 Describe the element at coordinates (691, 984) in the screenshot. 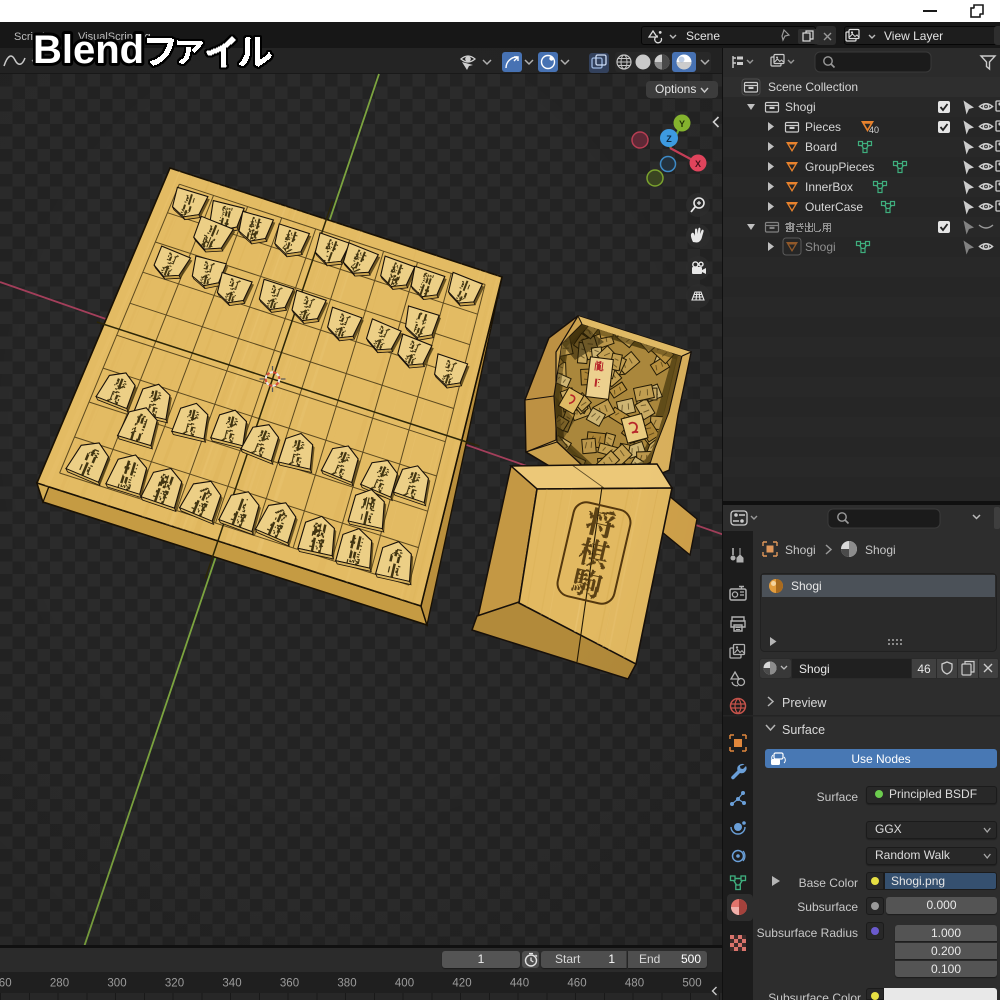

I see `svg-text: 500` at that location.